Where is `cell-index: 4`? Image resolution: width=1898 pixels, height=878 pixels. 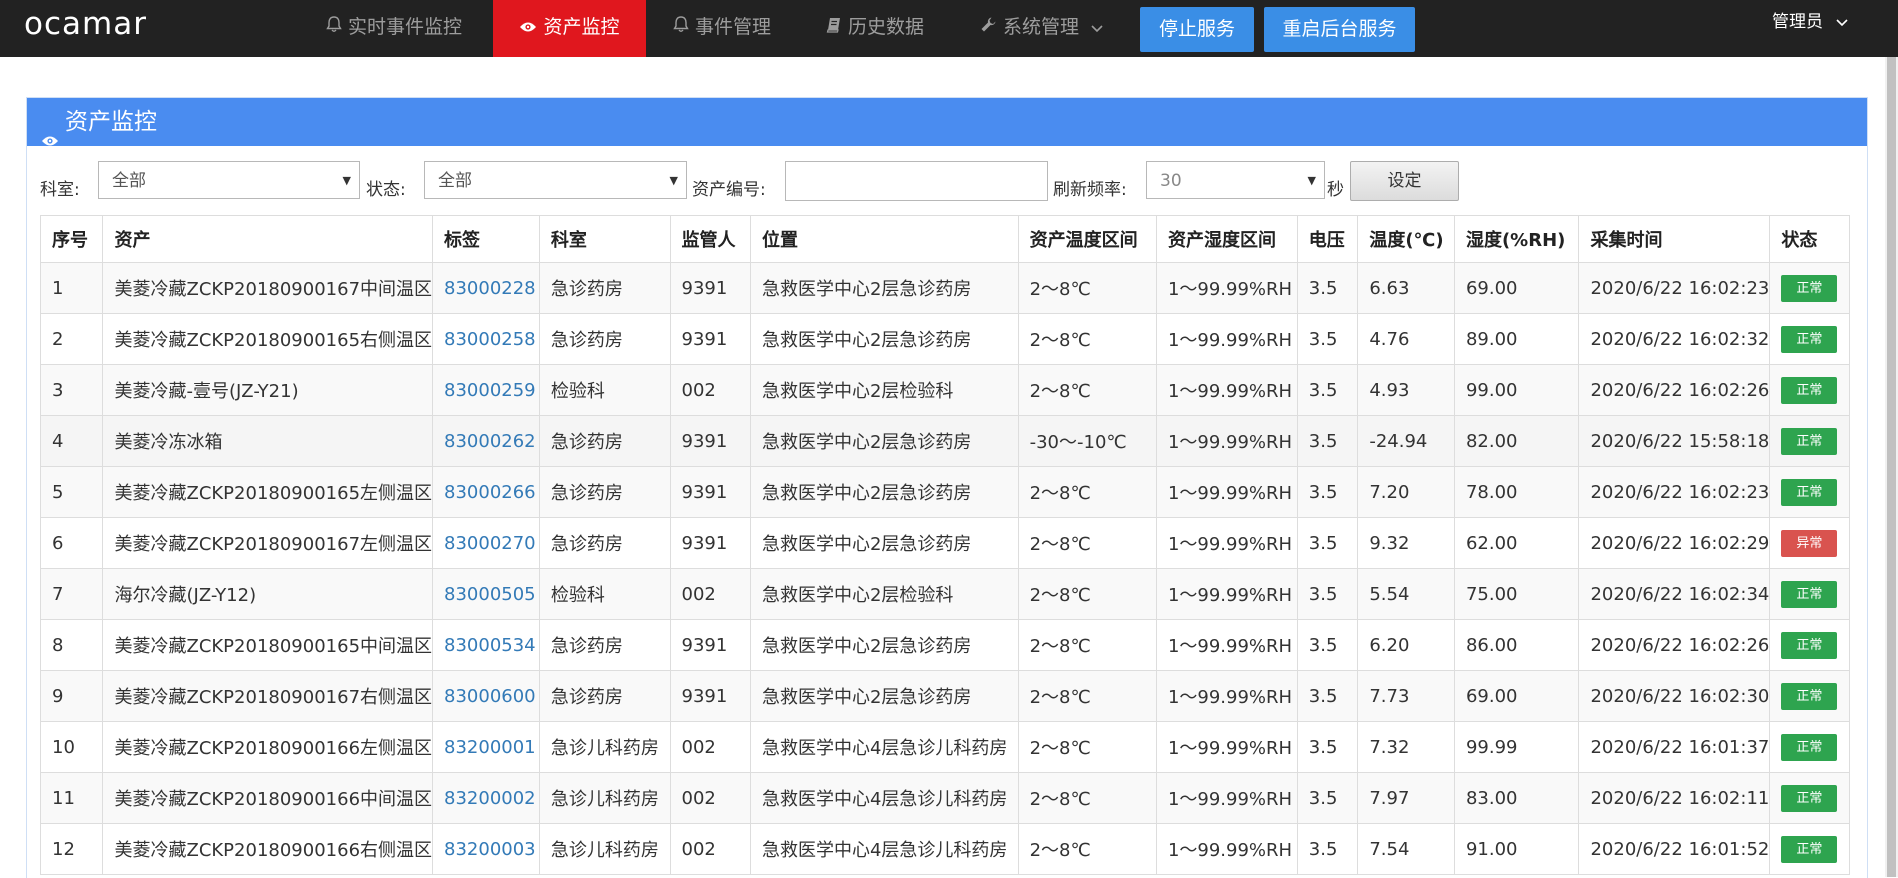 cell-index: 4 is located at coordinates (71, 441).